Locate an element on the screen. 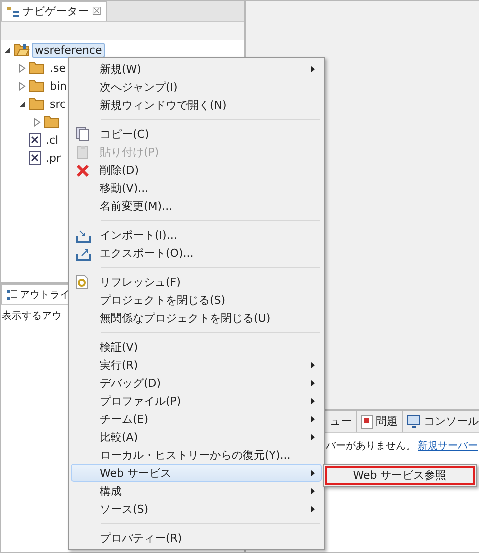 Image resolution: width=479 pixels, height=553 pixels. view-tab: 問題 is located at coordinates (380, 421).